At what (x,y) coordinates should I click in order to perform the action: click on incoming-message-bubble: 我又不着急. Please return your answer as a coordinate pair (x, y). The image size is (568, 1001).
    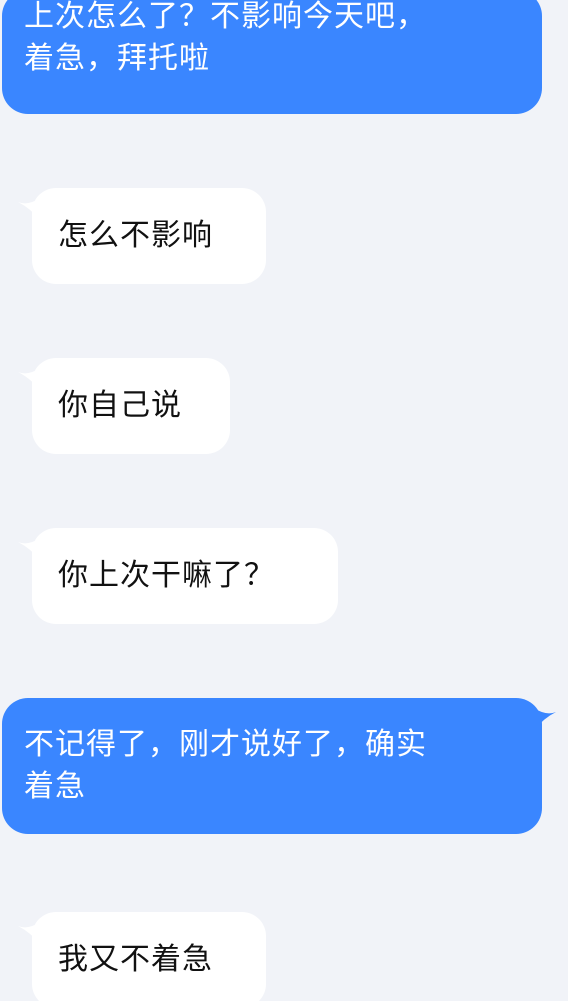
    Looking at the image, I should click on (149, 956).